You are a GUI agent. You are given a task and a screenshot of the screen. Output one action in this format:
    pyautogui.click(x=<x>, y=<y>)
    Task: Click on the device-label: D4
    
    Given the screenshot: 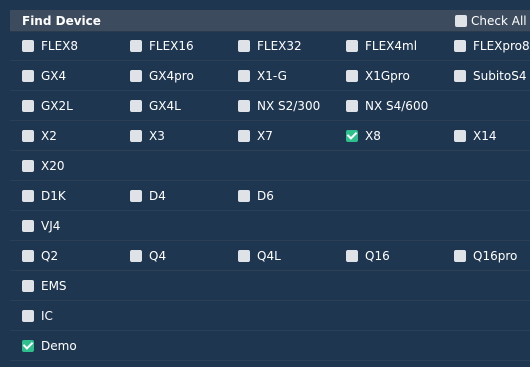 What is the action you would take?
    pyautogui.click(x=157, y=196)
    